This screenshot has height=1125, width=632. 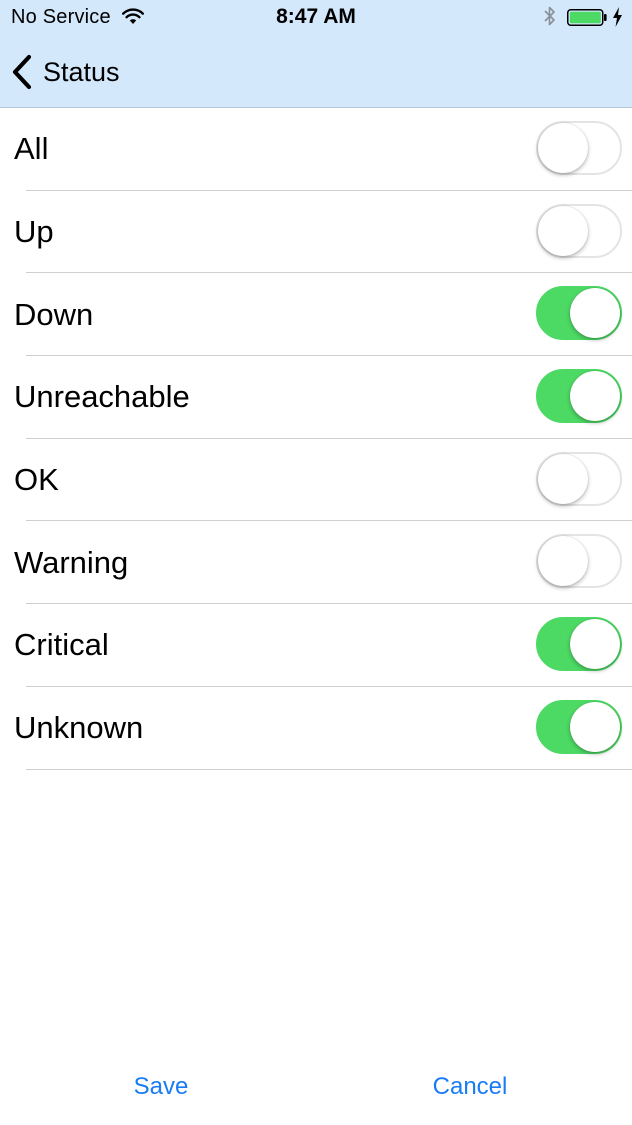 What do you see at coordinates (316, 149) in the screenshot?
I see `list-item-all: All` at bounding box center [316, 149].